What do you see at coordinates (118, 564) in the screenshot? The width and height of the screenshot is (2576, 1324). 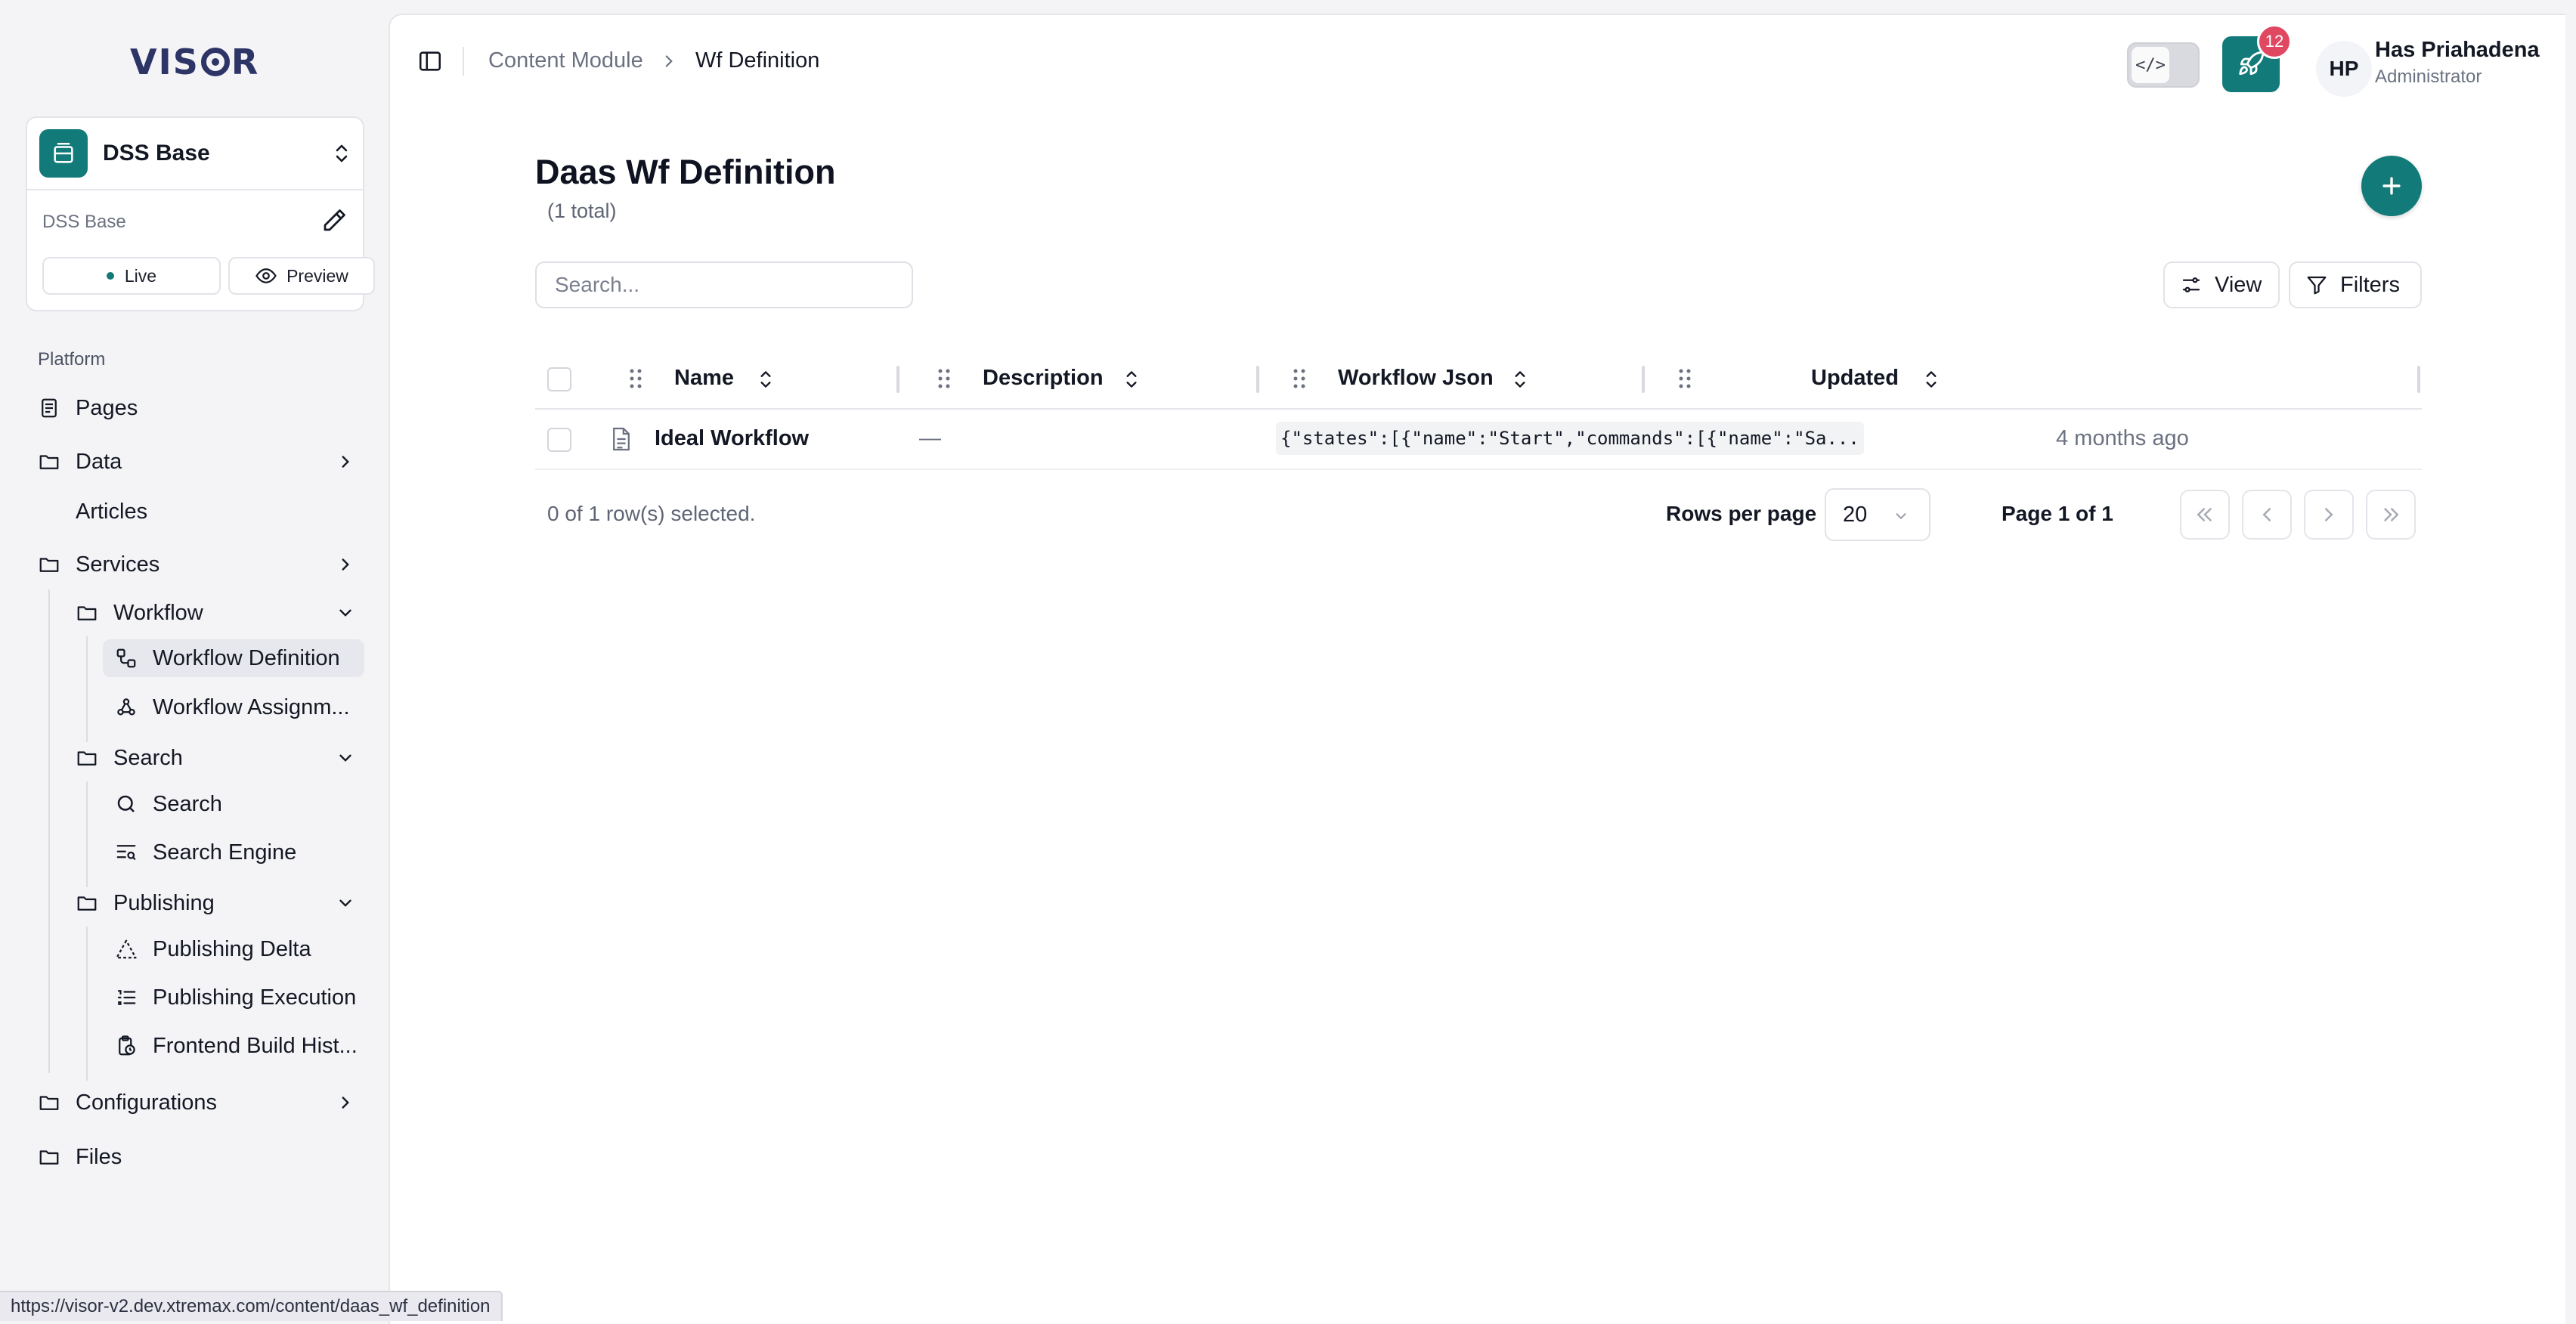 I see `sidebar-item-label: Services` at bounding box center [118, 564].